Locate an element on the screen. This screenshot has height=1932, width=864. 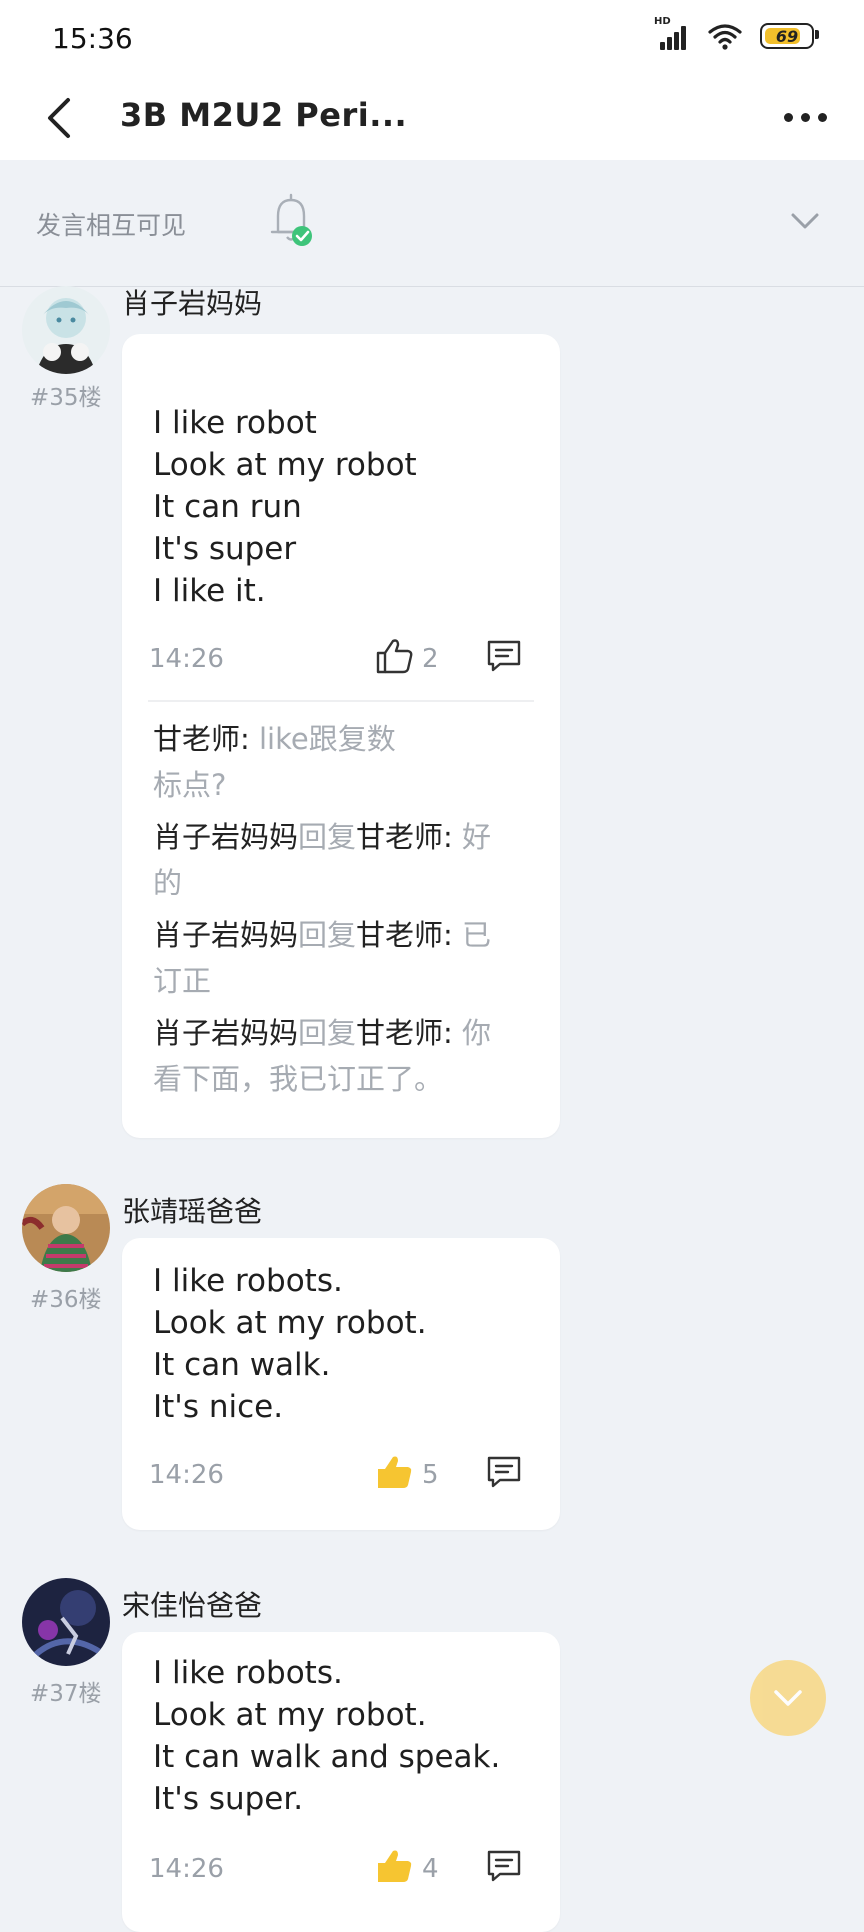
comment-reply: 肖子岩妈妈回复甘老师: 已 订正 is located at coordinates (338, 958).